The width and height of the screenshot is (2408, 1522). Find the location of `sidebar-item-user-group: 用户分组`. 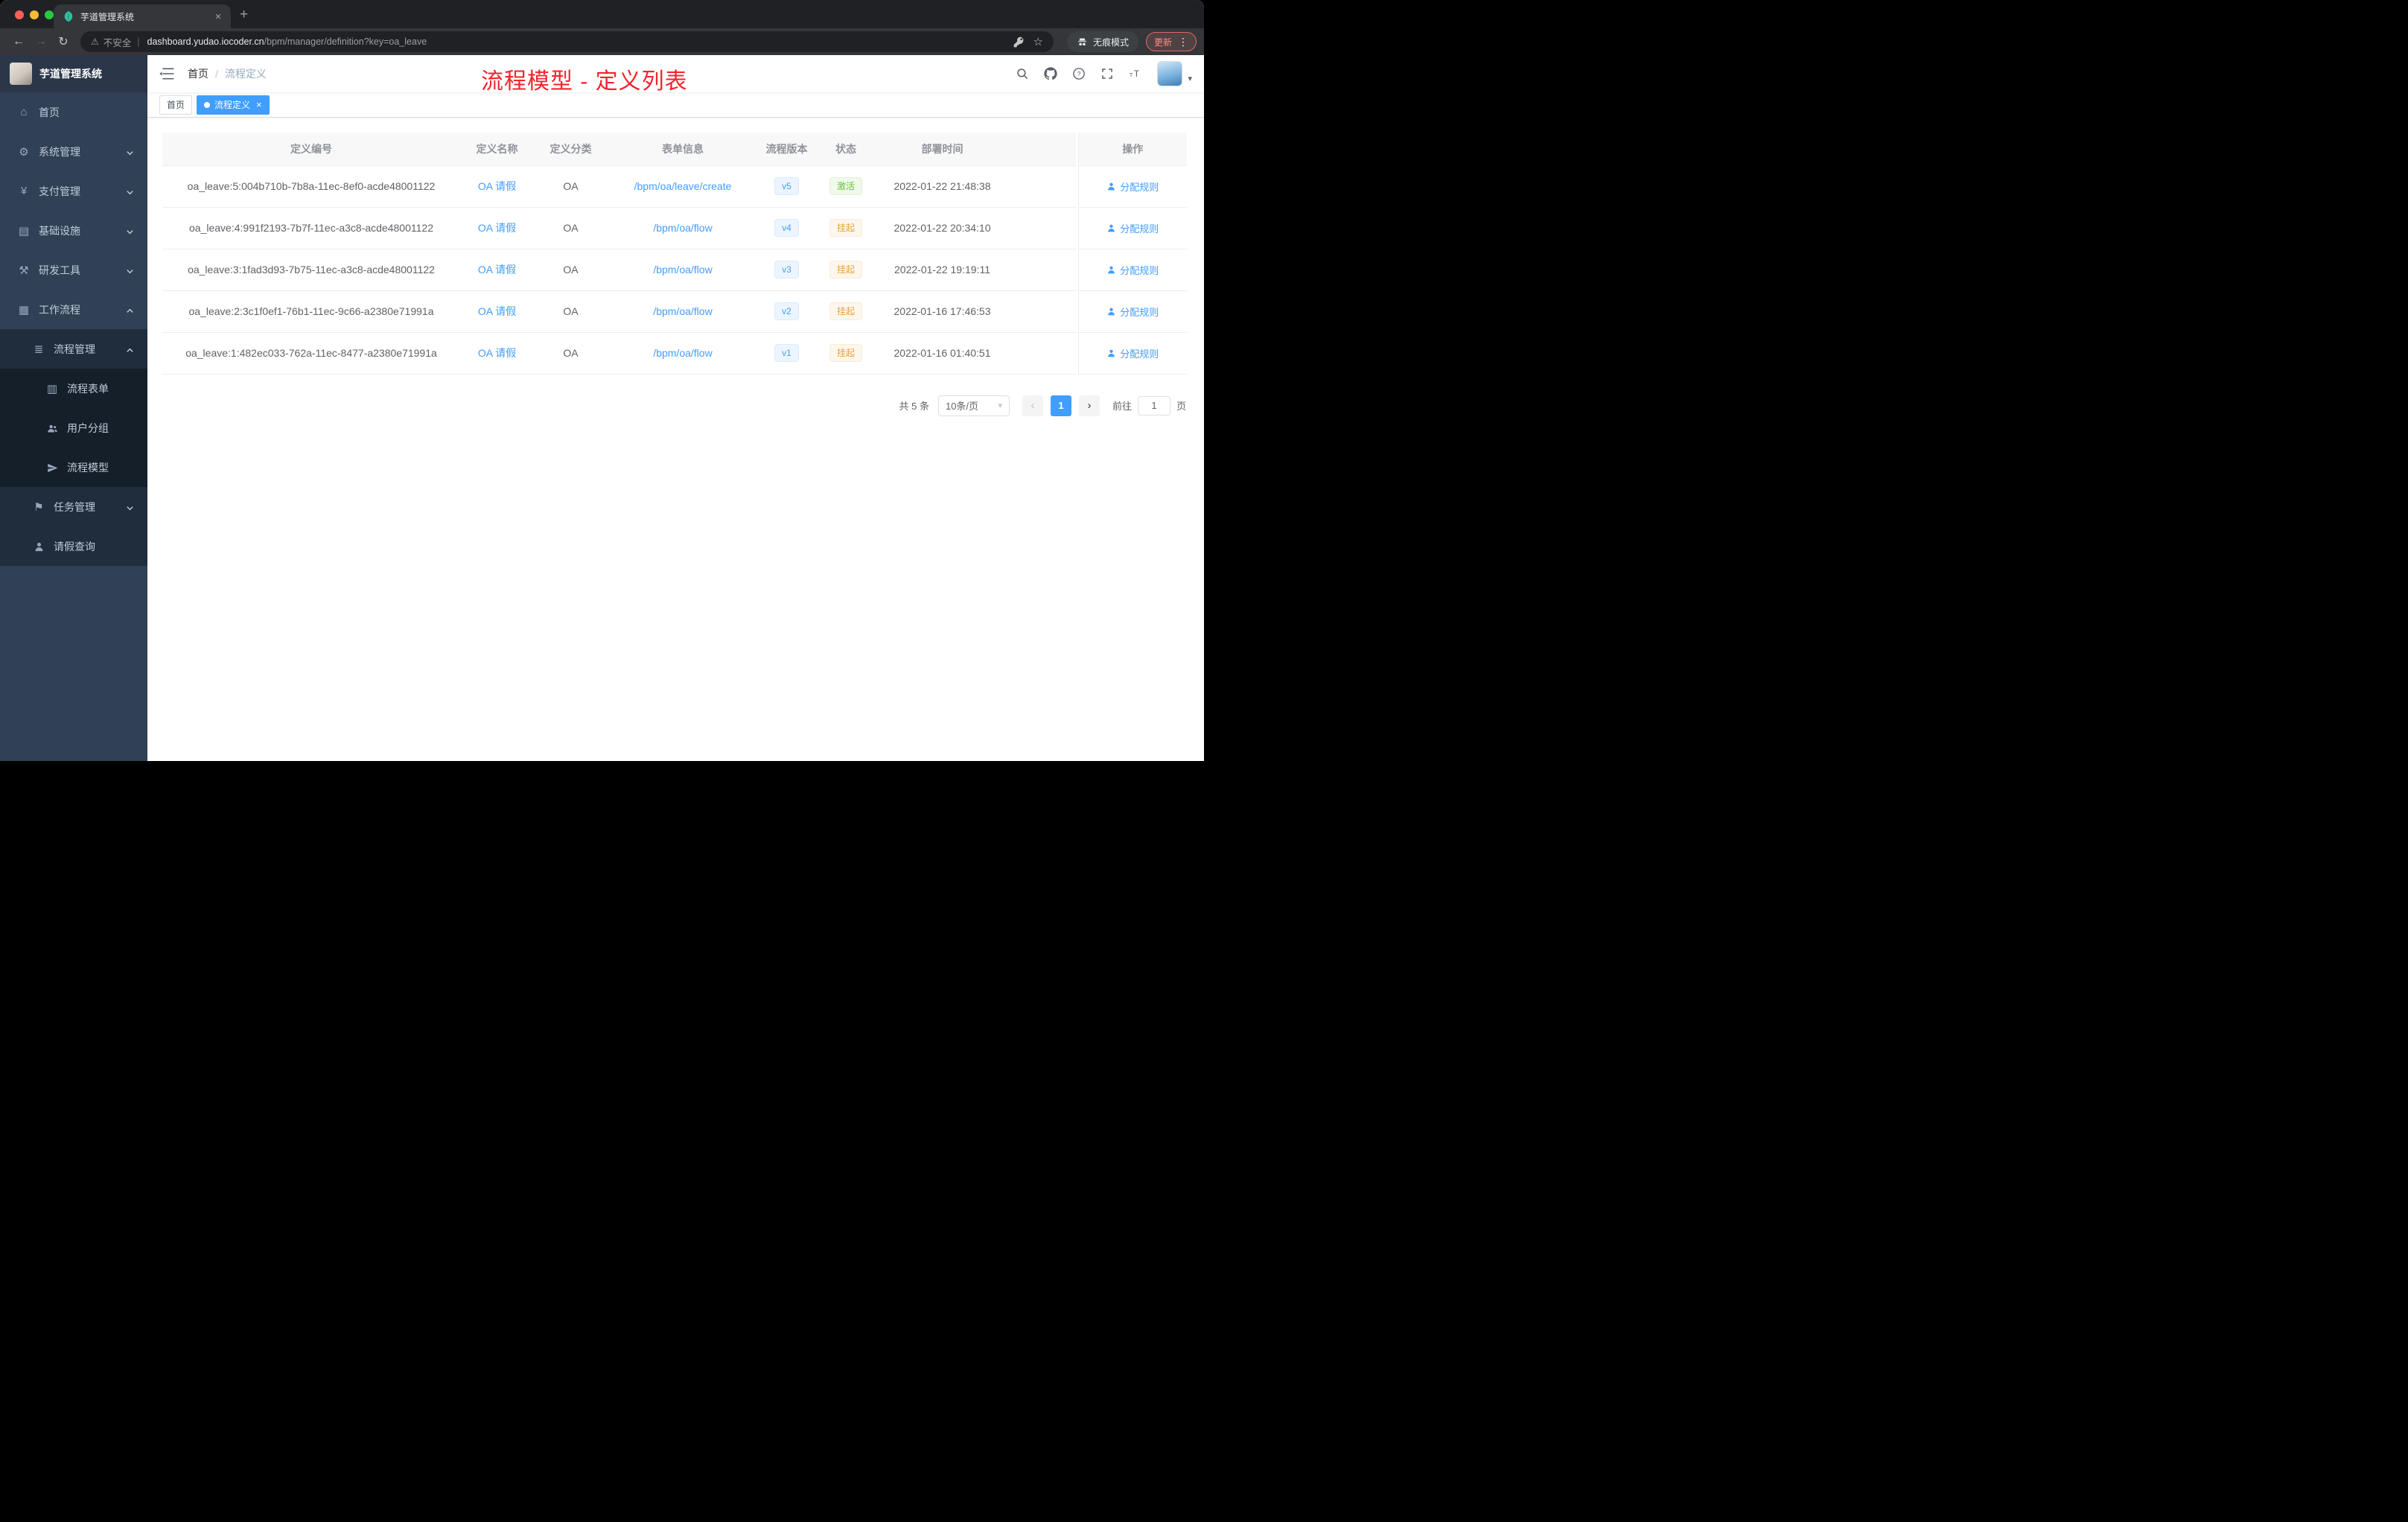

sidebar-item-user-group: 用户分组 is located at coordinates (73, 428).